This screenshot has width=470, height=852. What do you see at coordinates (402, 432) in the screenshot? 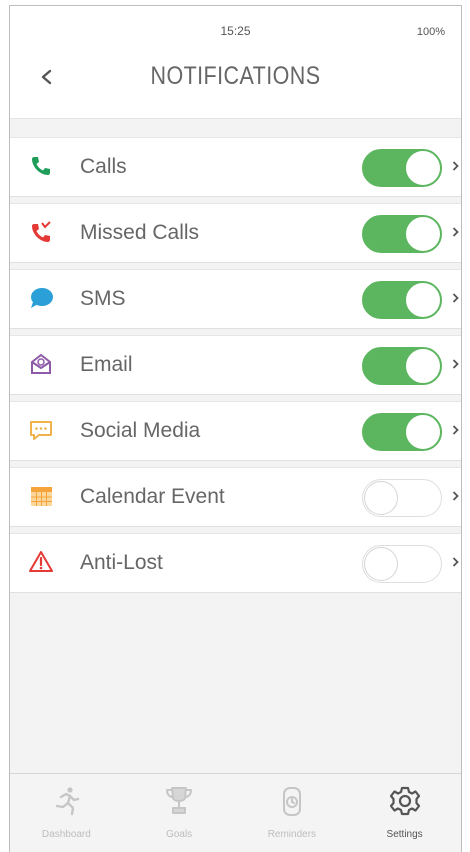
I see `social-media-toggle` at bounding box center [402, 432].